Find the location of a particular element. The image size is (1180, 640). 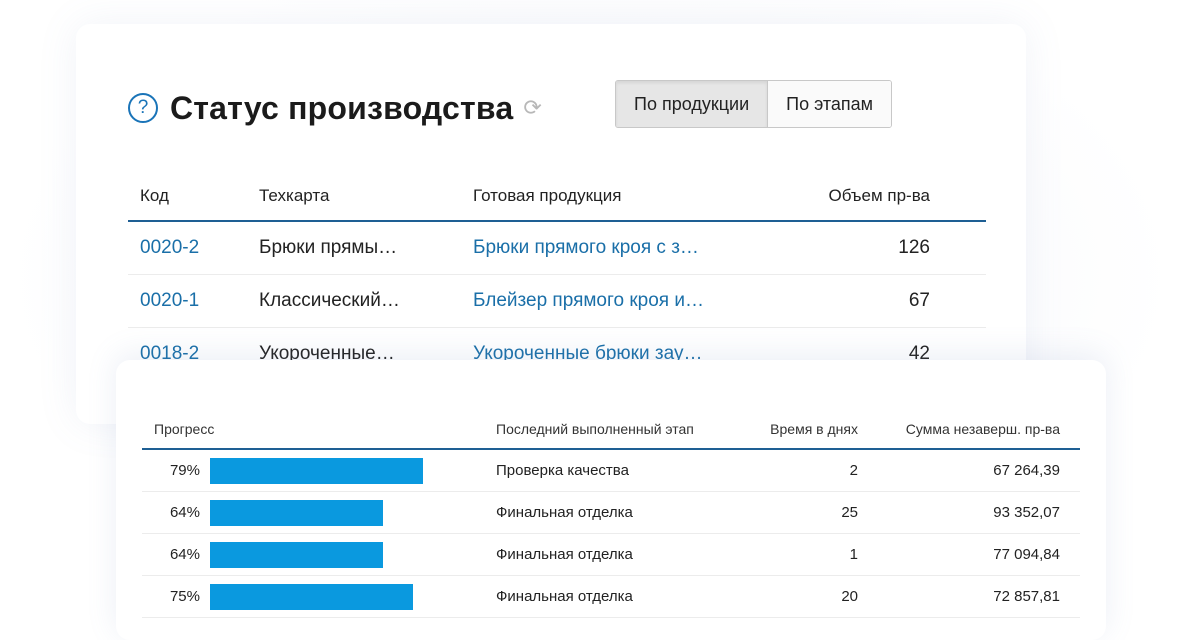

column-header-wip-sum: Сумма незаверш. пр-ва is located at coordinates (983, 429).